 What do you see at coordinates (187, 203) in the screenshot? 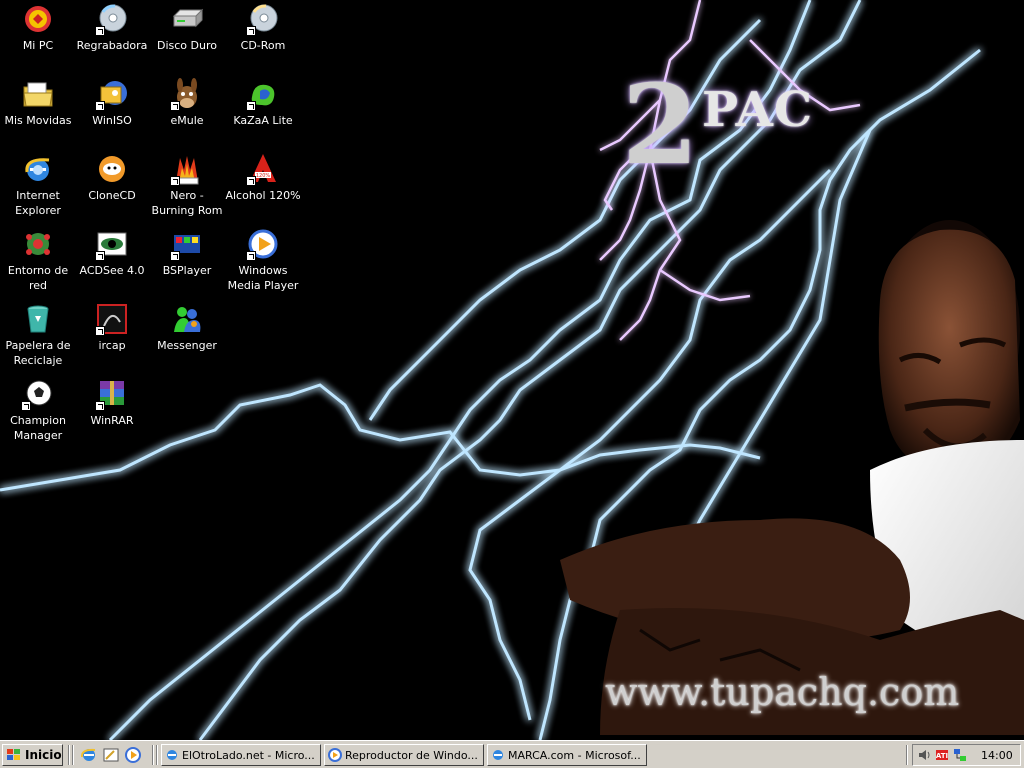
I see `icon-label: Nero - Burning Rom` at bounding box center [187, 203].